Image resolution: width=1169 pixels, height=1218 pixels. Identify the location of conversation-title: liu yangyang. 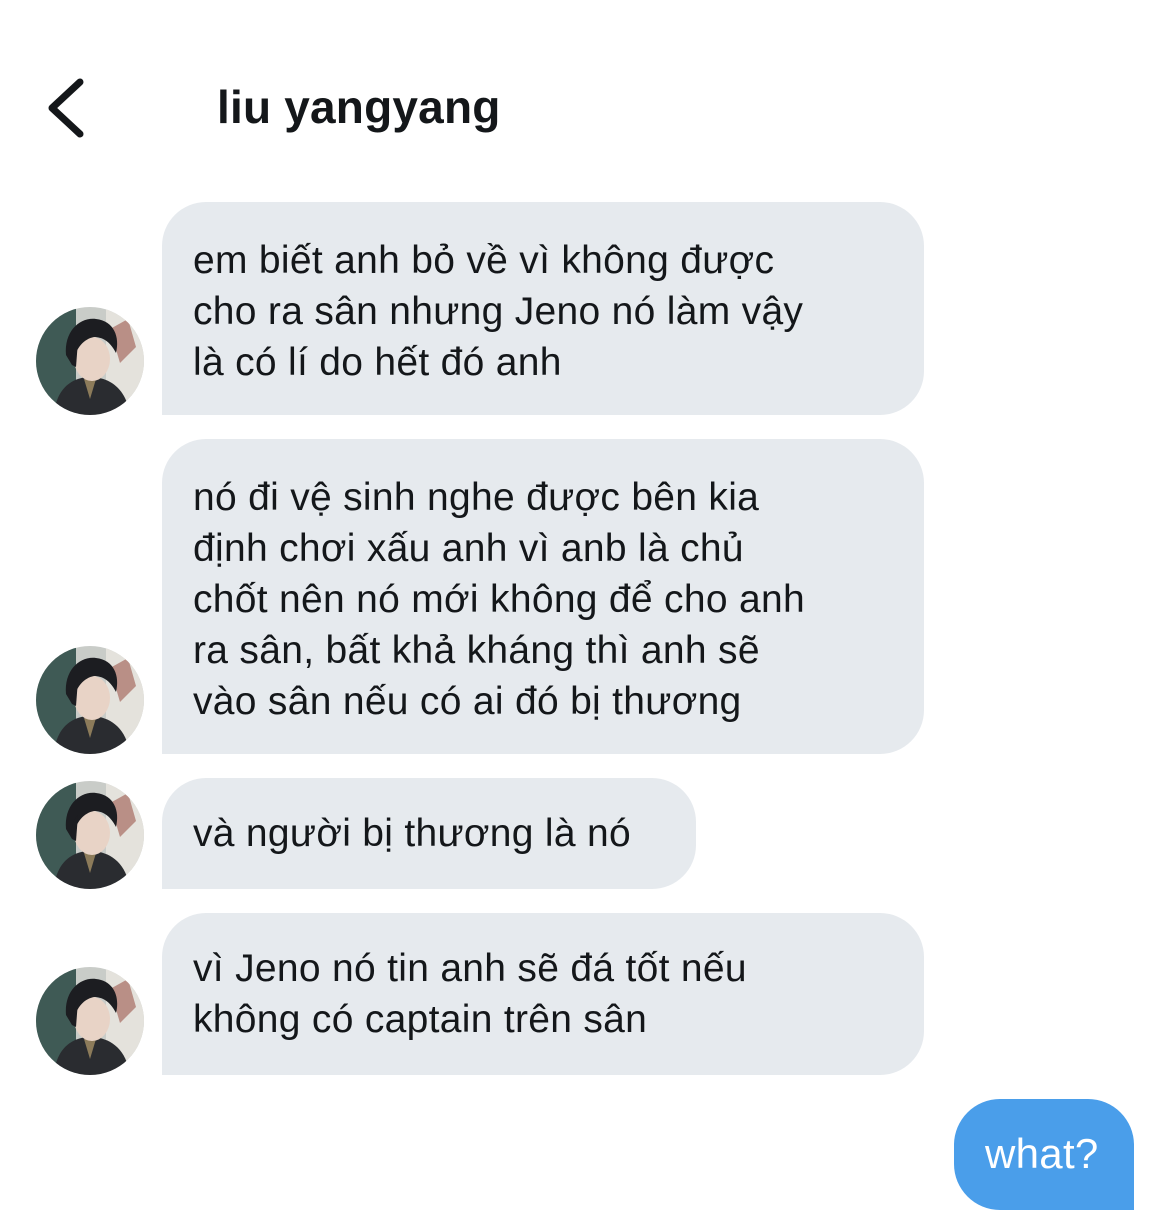
(359, 107).